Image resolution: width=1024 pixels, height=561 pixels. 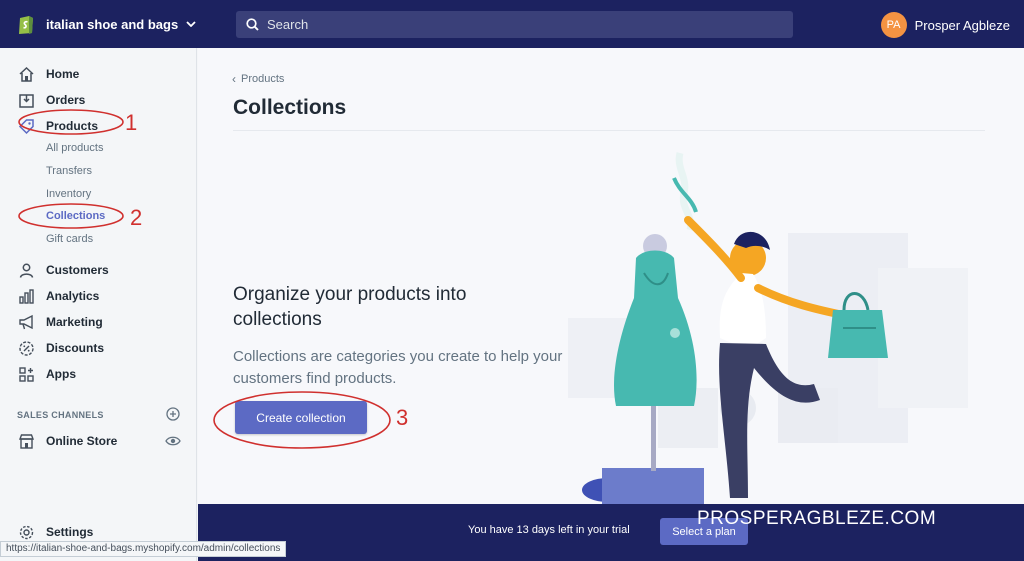 I want to click on discounts-icon, so click(x=26, y=348).